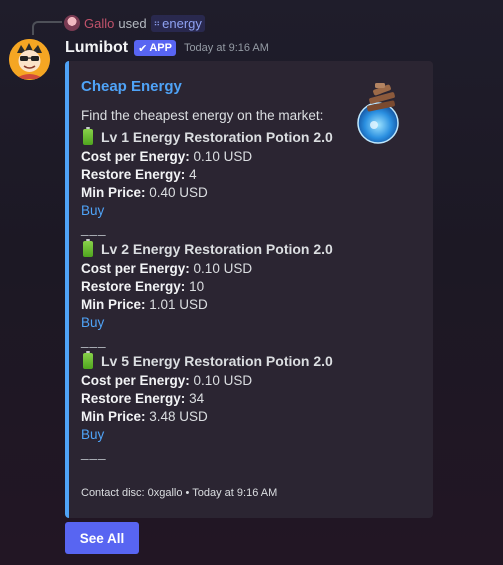  Describe the element at coordinates (221, 399) in the screenshot. I see `restore-row: Restore Energy: 34` at that location.